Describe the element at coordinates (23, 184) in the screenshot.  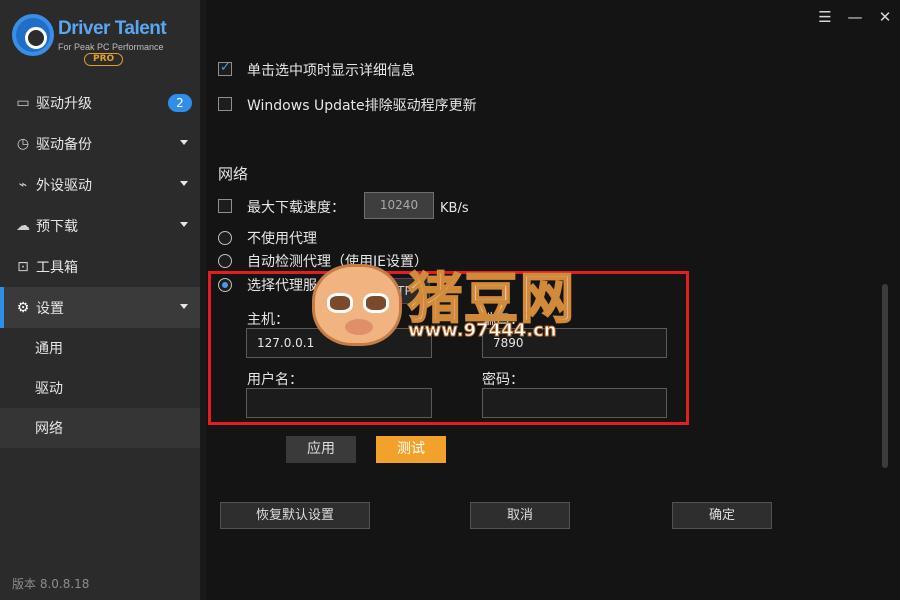
I see `usb-icon: ⌁` at that location.